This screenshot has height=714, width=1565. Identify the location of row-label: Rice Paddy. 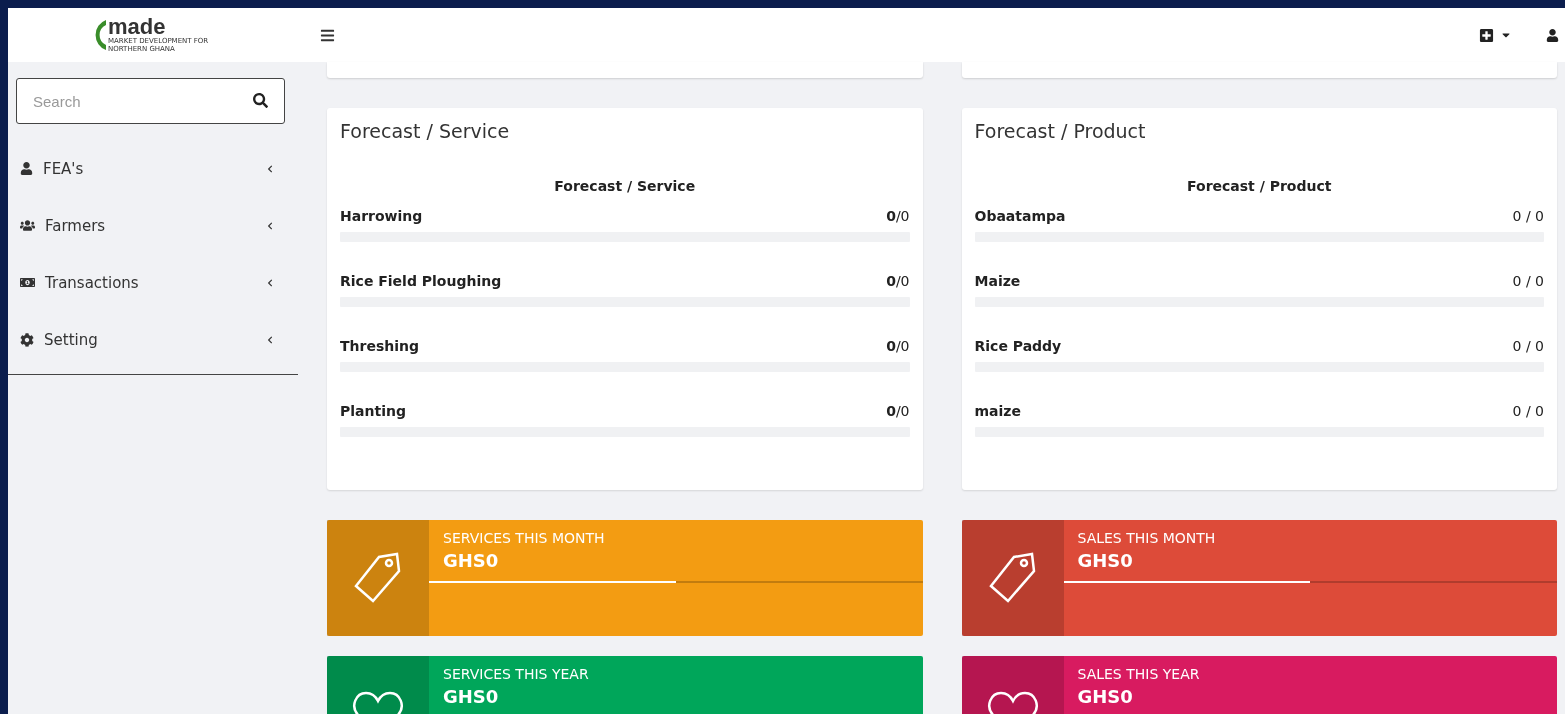
(1018, 346).